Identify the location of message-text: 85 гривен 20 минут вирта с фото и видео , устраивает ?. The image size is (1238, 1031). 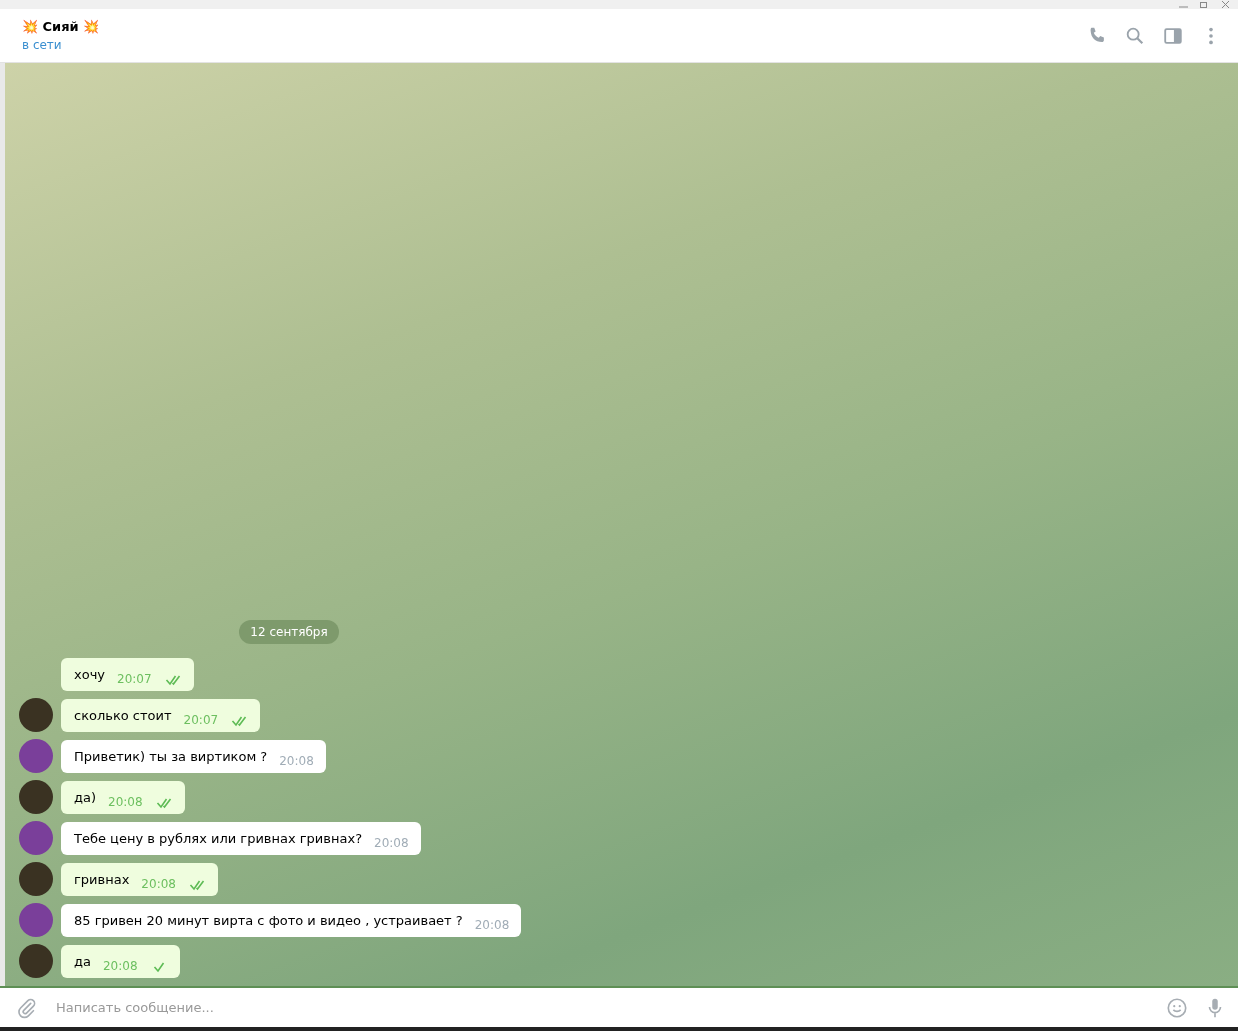
(268, 920).